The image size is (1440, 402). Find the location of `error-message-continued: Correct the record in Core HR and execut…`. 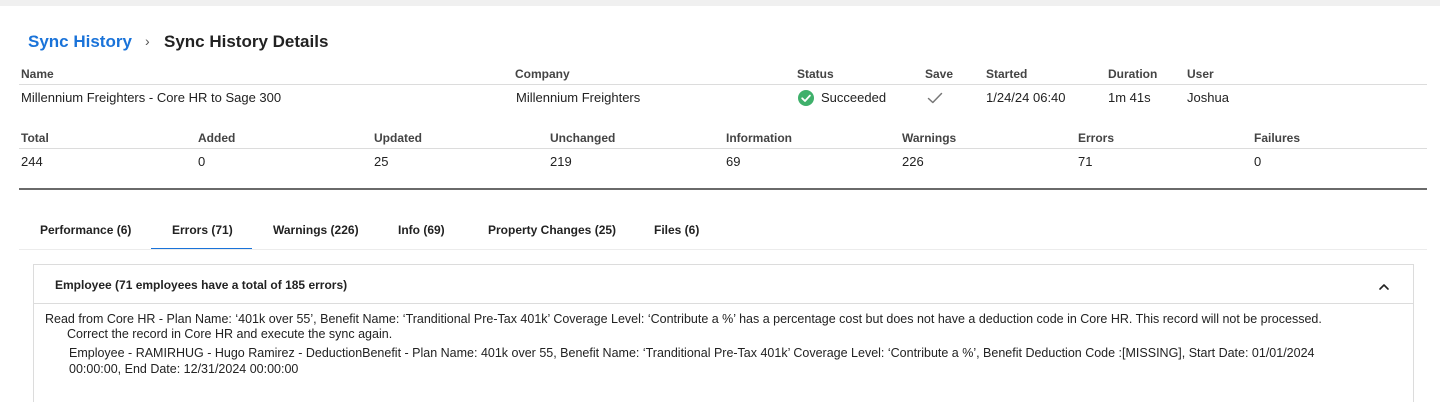

error-message-continued: Correct the record in Core HR and execut… is located at coordinates (230, 334).